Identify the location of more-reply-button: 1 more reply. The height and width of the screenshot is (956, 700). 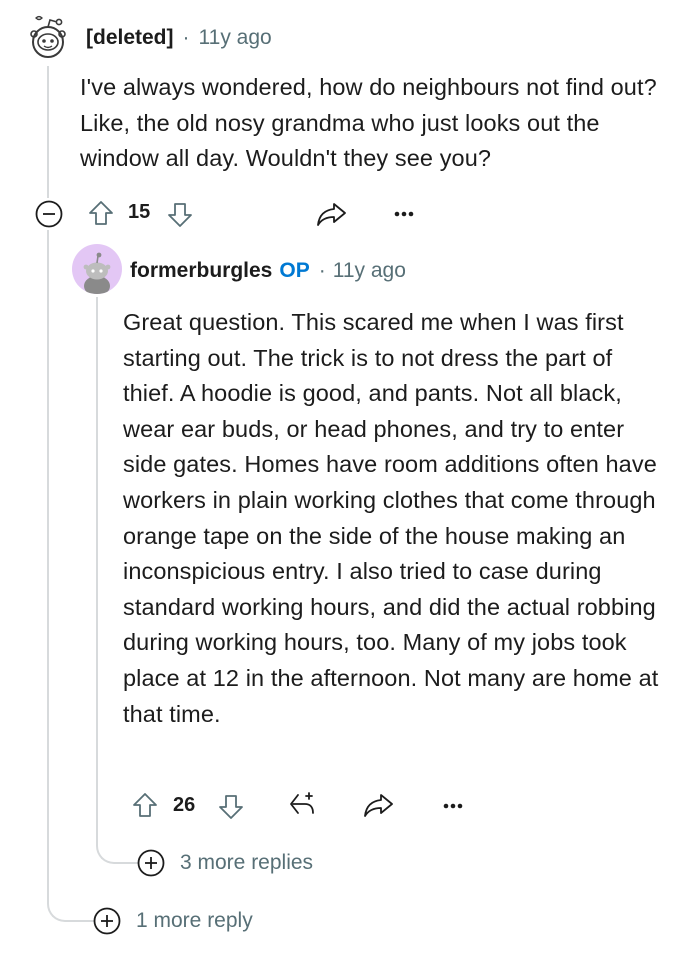
(172, 921).